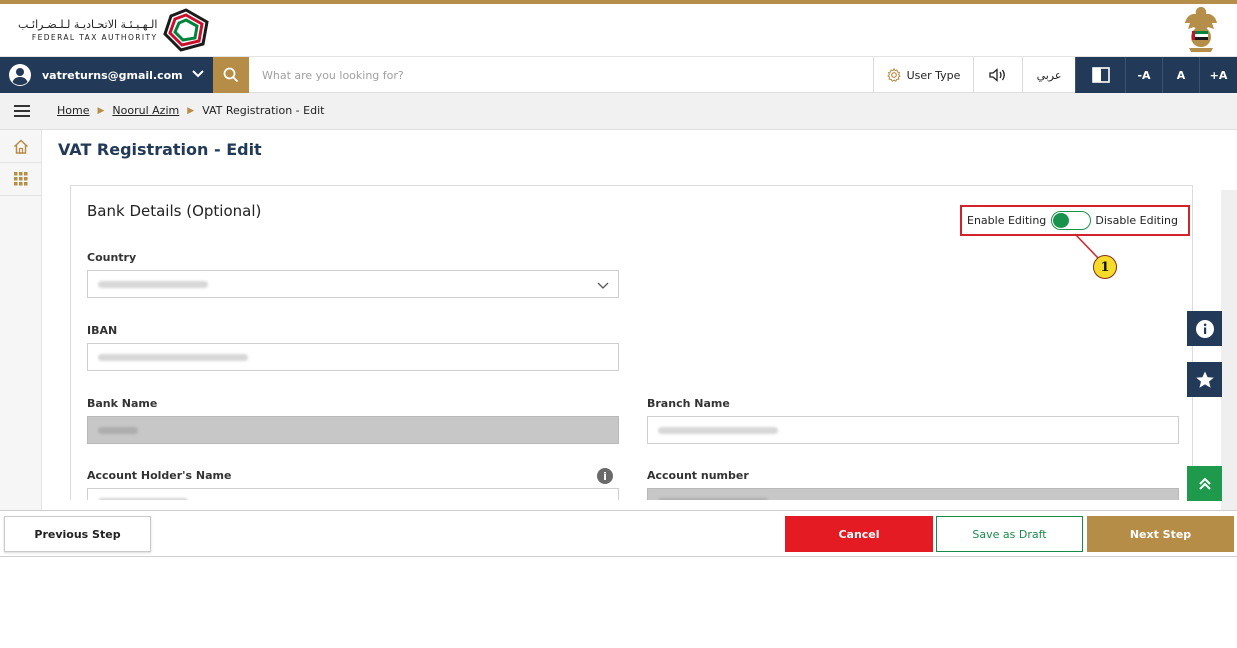  I want to click on language-toggle-button: عربي, so click(1048, 75).